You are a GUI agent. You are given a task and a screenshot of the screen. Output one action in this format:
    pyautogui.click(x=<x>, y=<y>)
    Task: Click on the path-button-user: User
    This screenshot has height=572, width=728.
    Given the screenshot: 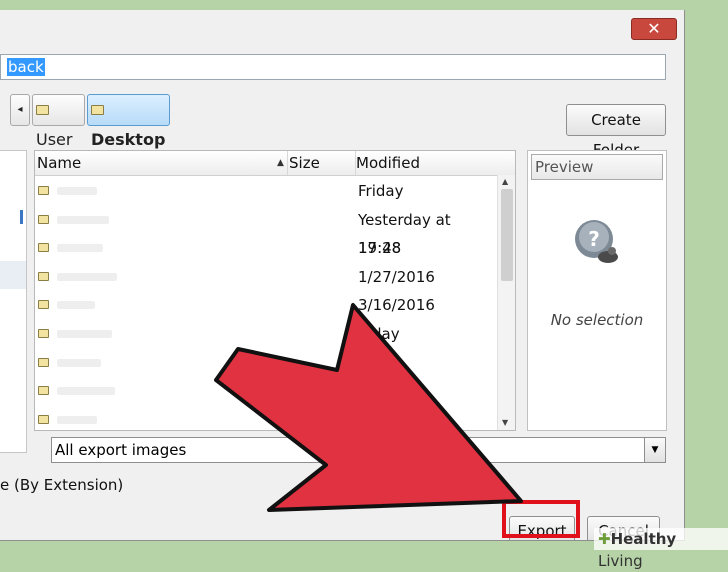 What is the action you would take?
    pyautogui.click(x=58, y=121)
    